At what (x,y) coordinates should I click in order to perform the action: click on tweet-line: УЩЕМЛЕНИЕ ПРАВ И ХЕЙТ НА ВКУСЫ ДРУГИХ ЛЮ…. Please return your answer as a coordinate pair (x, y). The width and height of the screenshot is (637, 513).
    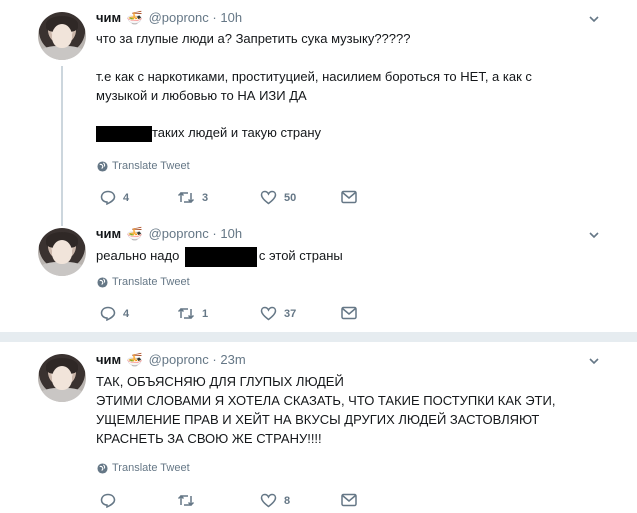
    Looking at the image, I should click on (318, 419).